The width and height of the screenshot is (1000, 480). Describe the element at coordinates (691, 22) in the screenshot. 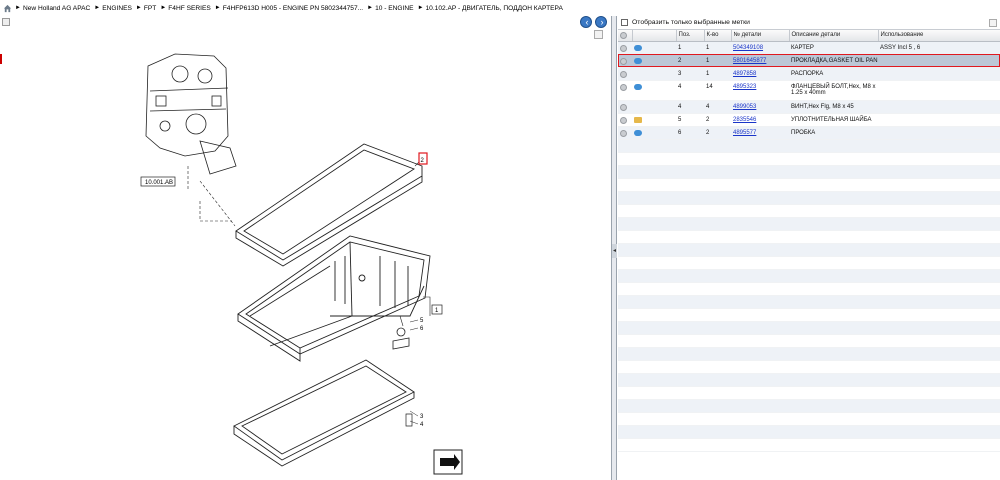

I see `filter-label: Отобразить только выбранные метки` at that location.